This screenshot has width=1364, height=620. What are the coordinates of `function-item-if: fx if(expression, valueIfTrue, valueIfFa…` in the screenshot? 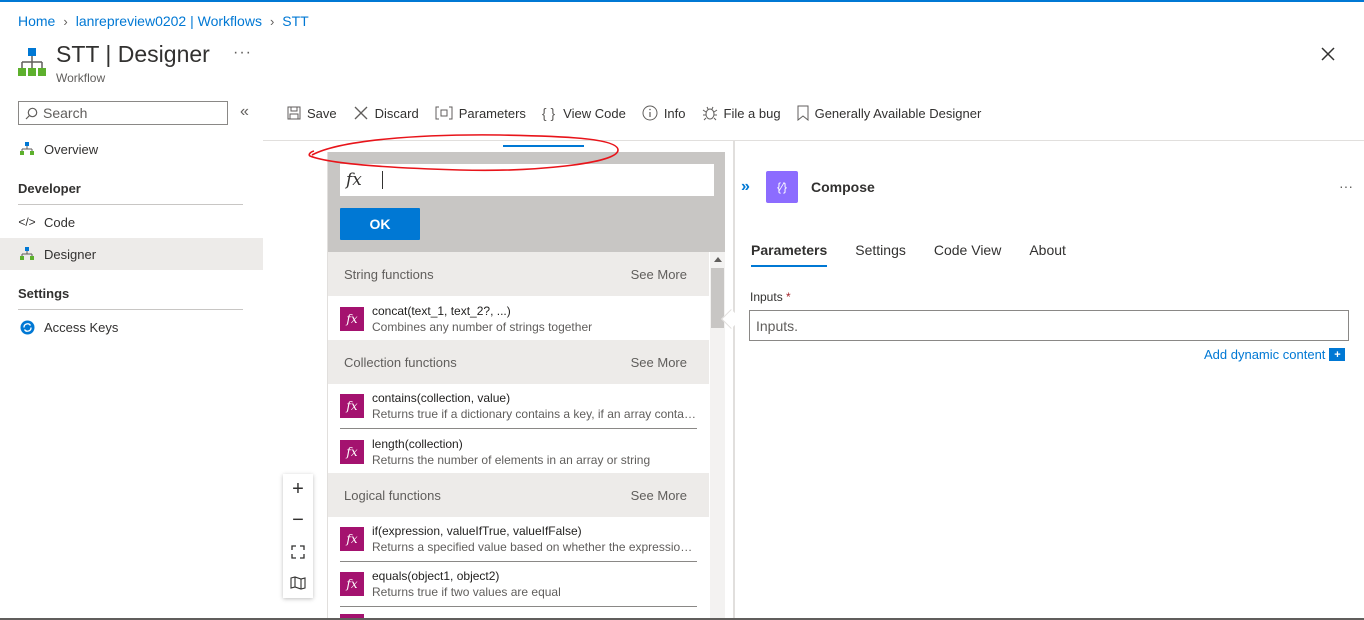 It's located at (518, 539).